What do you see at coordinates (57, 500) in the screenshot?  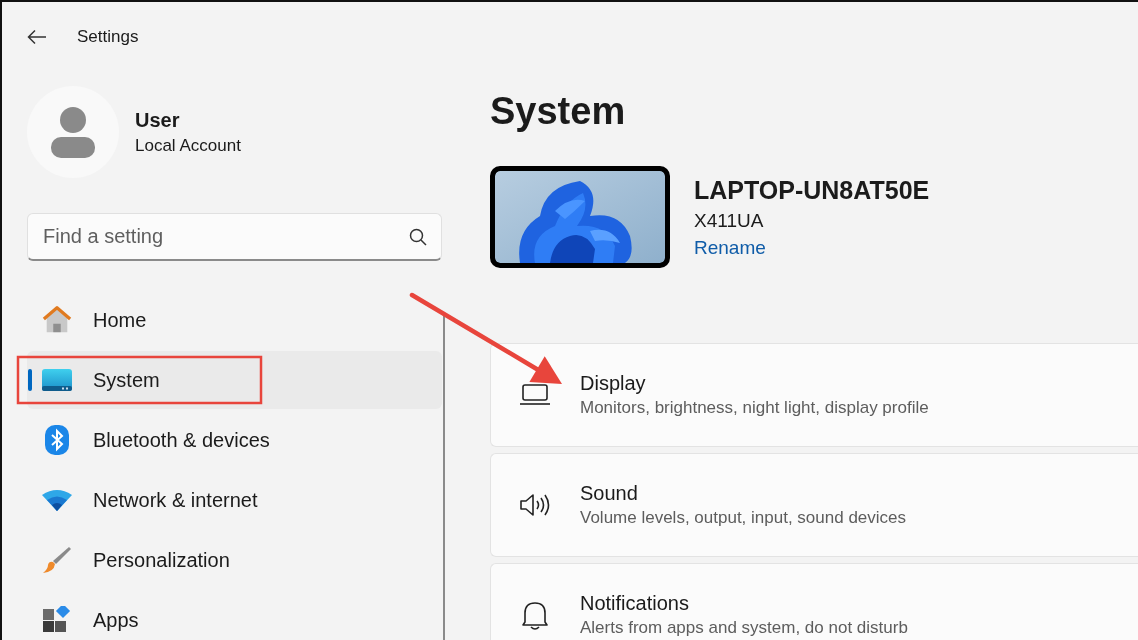 I see `wifi-icon` at bounding box center [57, 500].